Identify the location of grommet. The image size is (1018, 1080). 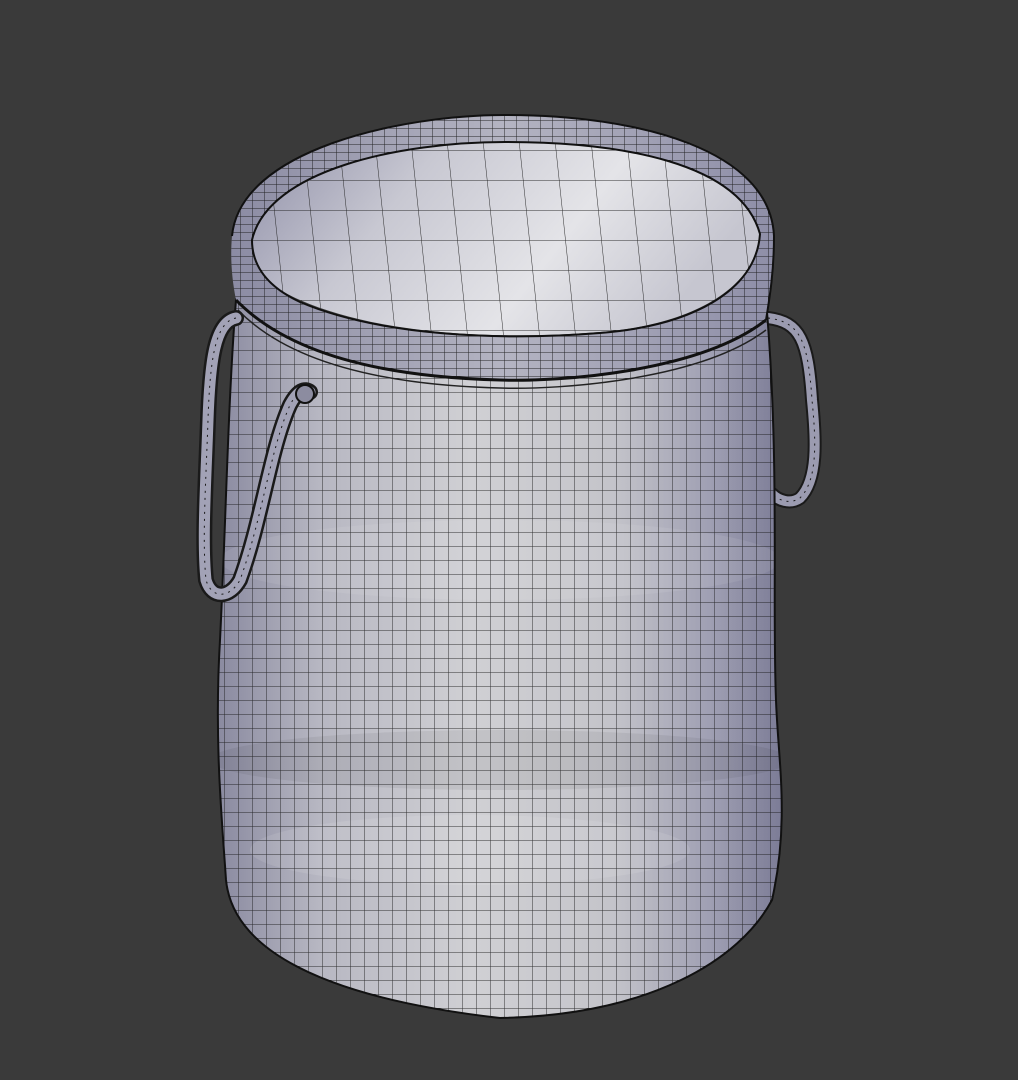
(305, 394).